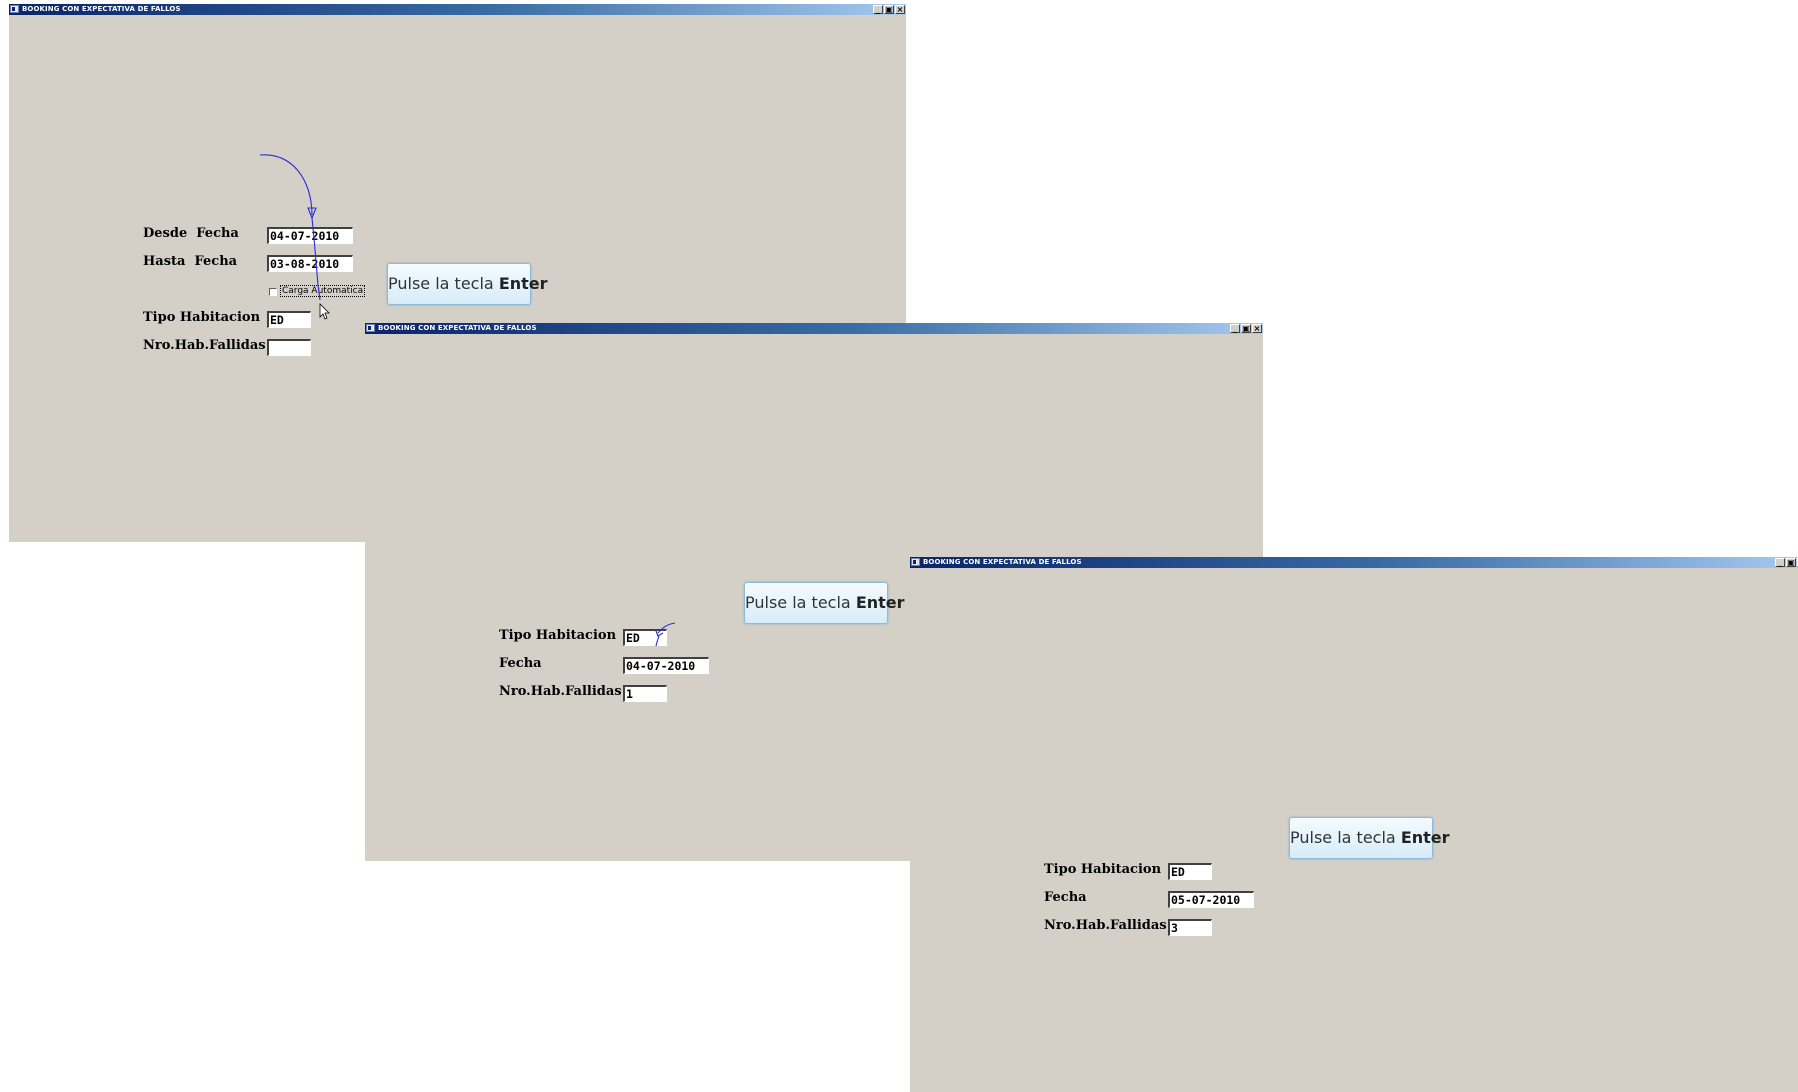 The image size is (1798, 1092). Describe the element at coordinates (323, 291) in the screenshot. I see `carga-automatica-label: Carga Automatica` at that location.